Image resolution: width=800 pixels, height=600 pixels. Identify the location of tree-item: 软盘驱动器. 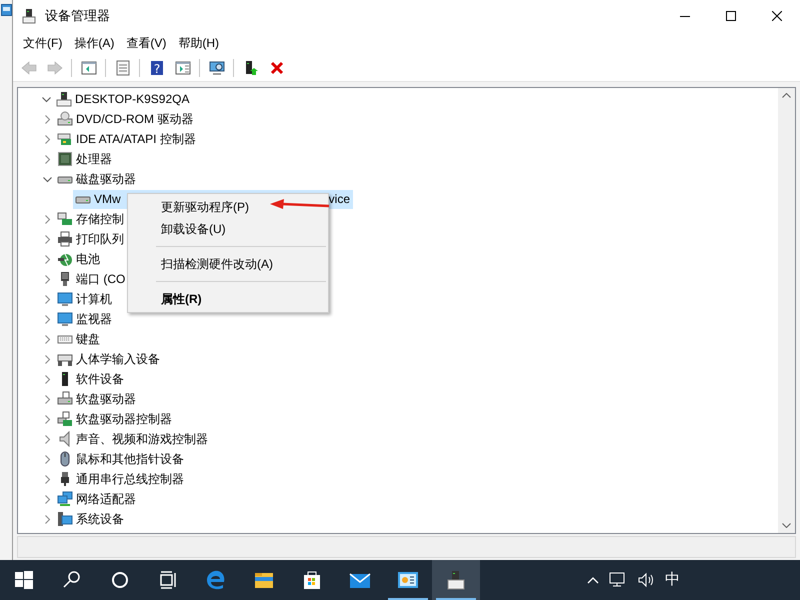
(97, 399).